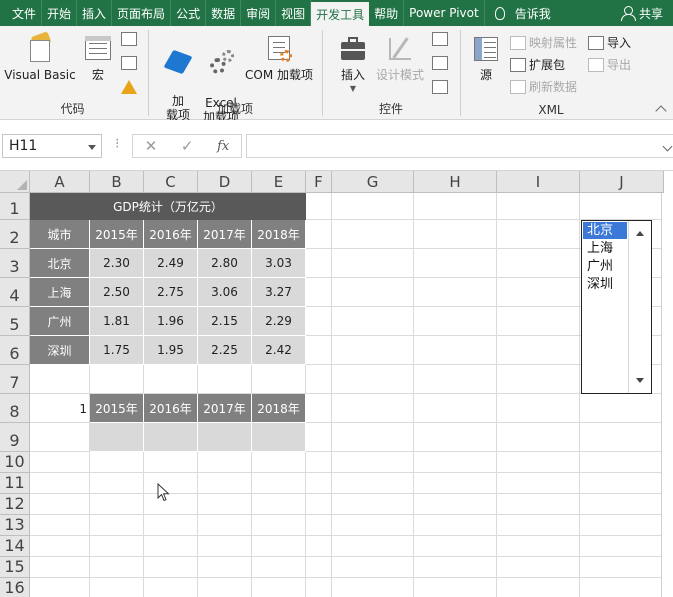 Image resolution: width=673 pixels, height=597 pixels. Describe the element at coordinates (459, 146) in the screenshot. I see `formula-input` at that location.